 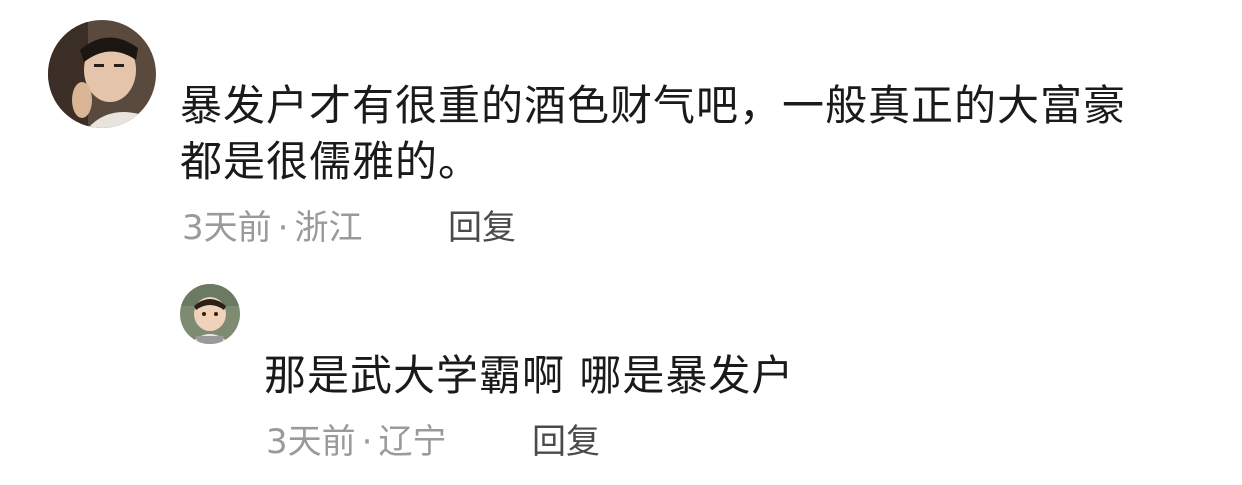 What do you see at coordinates (412, 442) in the screenshot?
I see `reply-location: 辽宁` at bounding box center [412, 442].